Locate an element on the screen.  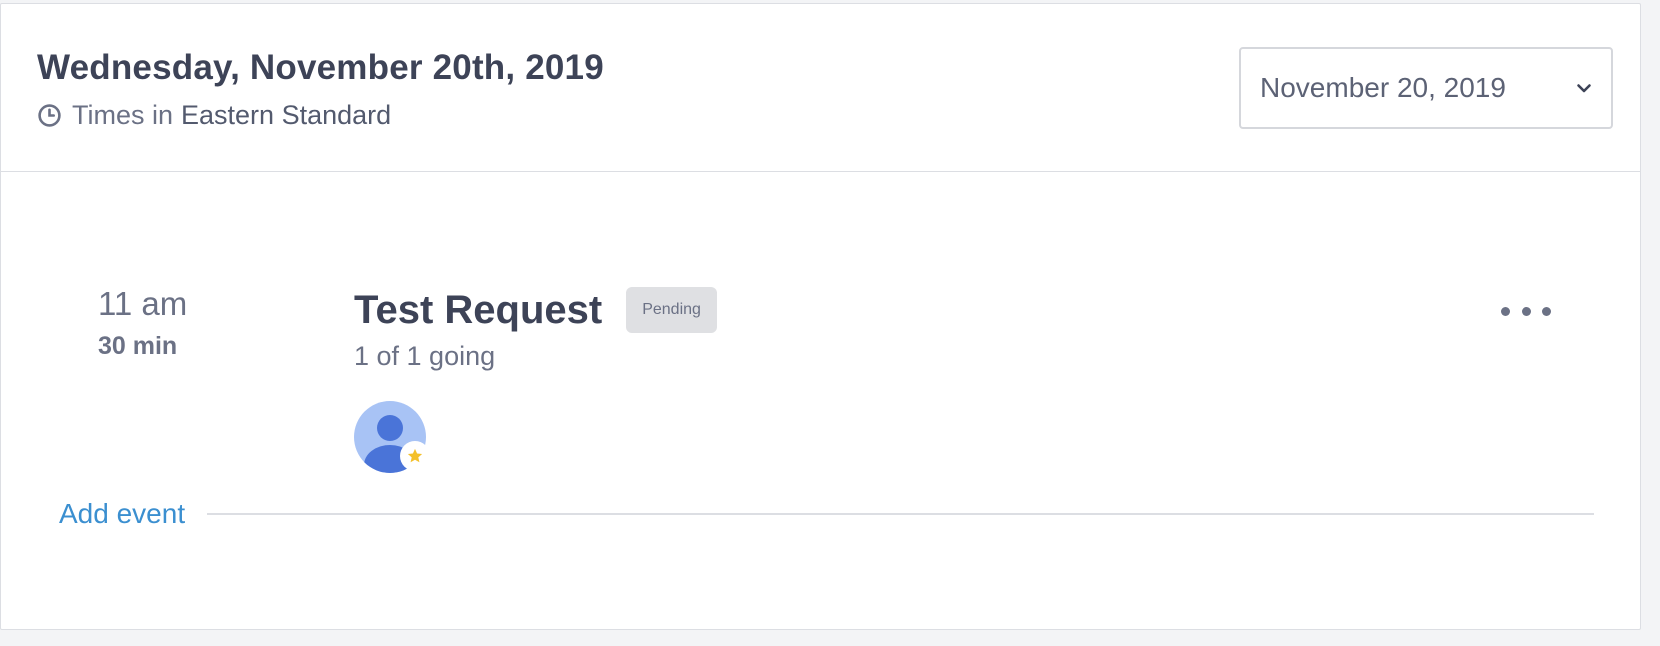
add-event-row: Add event is located at coordinates (826, 514).